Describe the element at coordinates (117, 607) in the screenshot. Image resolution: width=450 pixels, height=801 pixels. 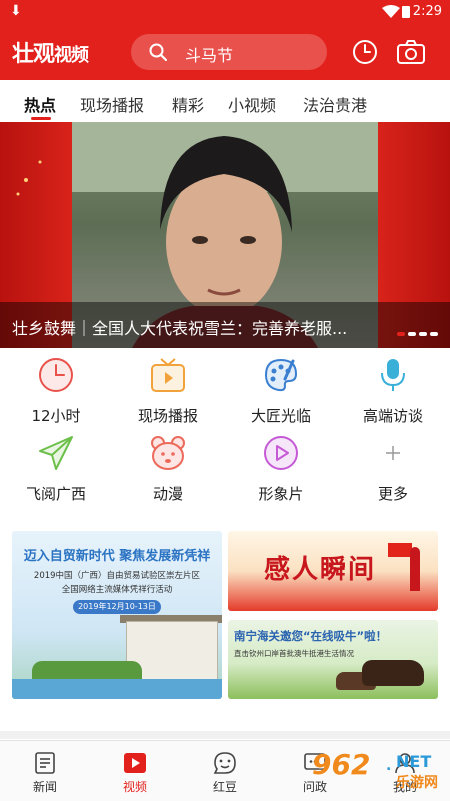
I see `promo-date-badge: 2019年12月10-13日` at that location.